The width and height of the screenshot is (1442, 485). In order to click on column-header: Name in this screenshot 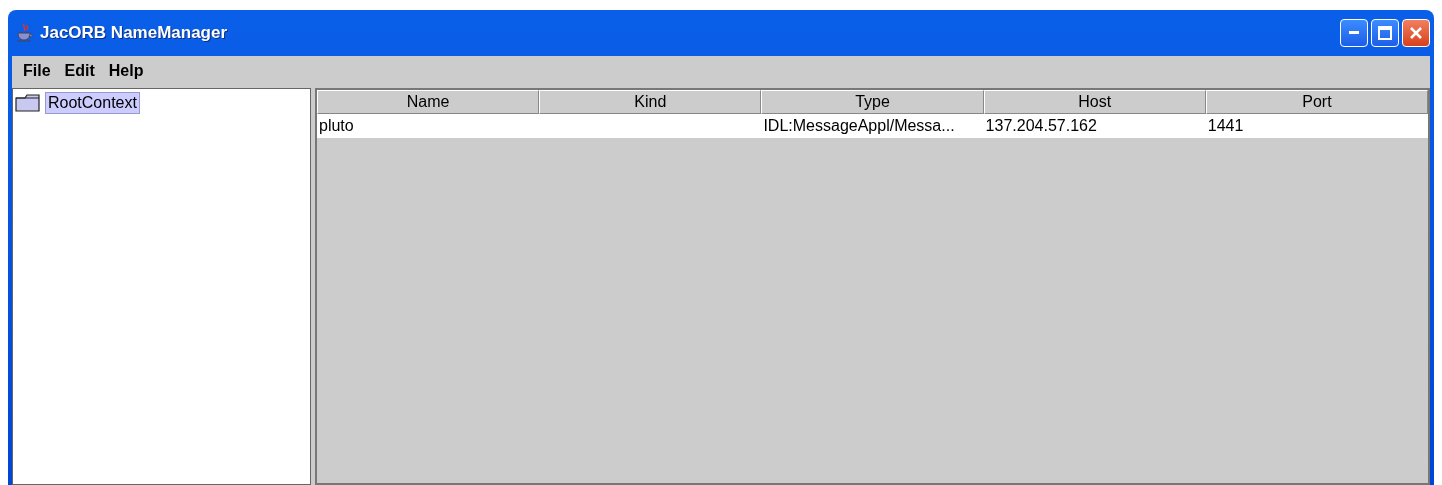, I will do `click(428, 102)`.